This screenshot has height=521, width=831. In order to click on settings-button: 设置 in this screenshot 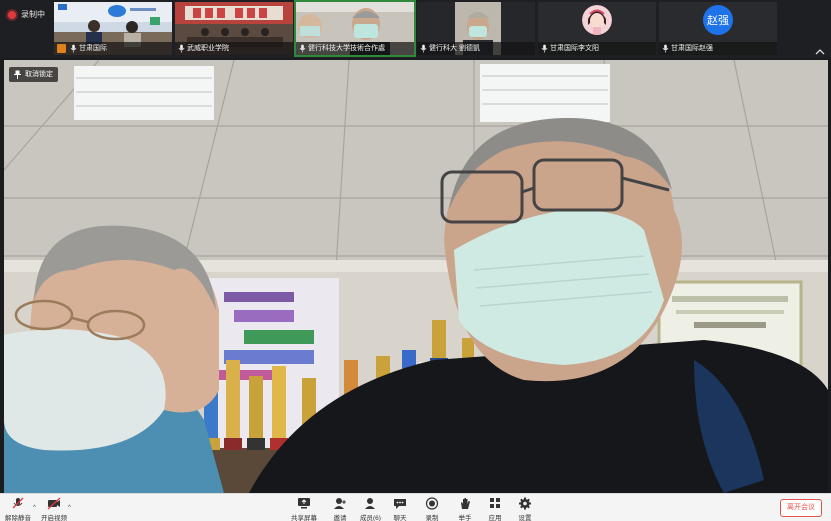, I will do `click(525, 509)`.